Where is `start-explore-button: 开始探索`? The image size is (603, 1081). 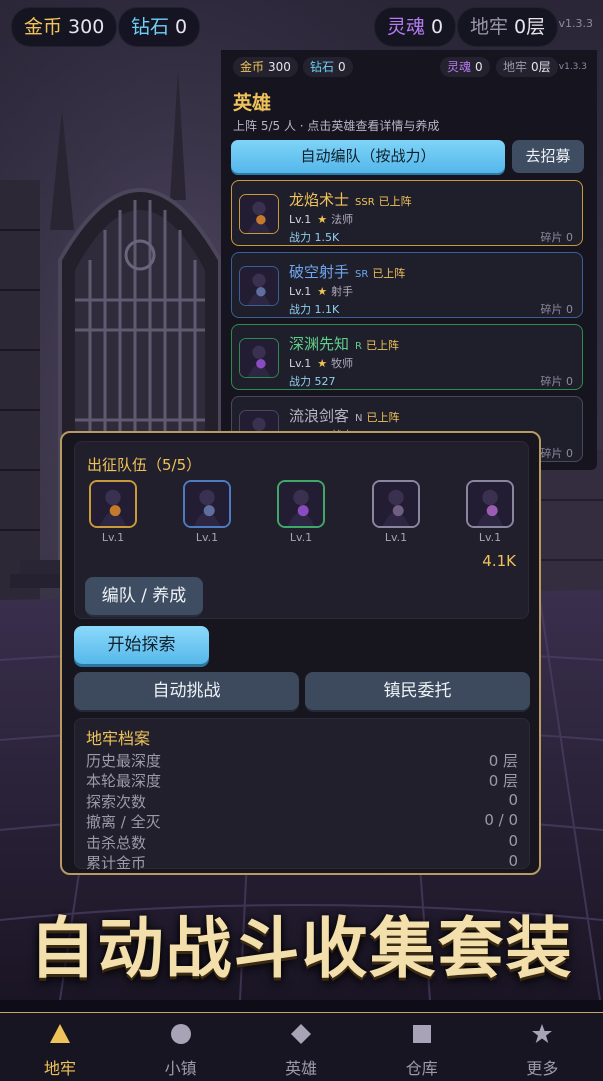
start-explore-button: 开始探索 is located at coordinates (141, 645).